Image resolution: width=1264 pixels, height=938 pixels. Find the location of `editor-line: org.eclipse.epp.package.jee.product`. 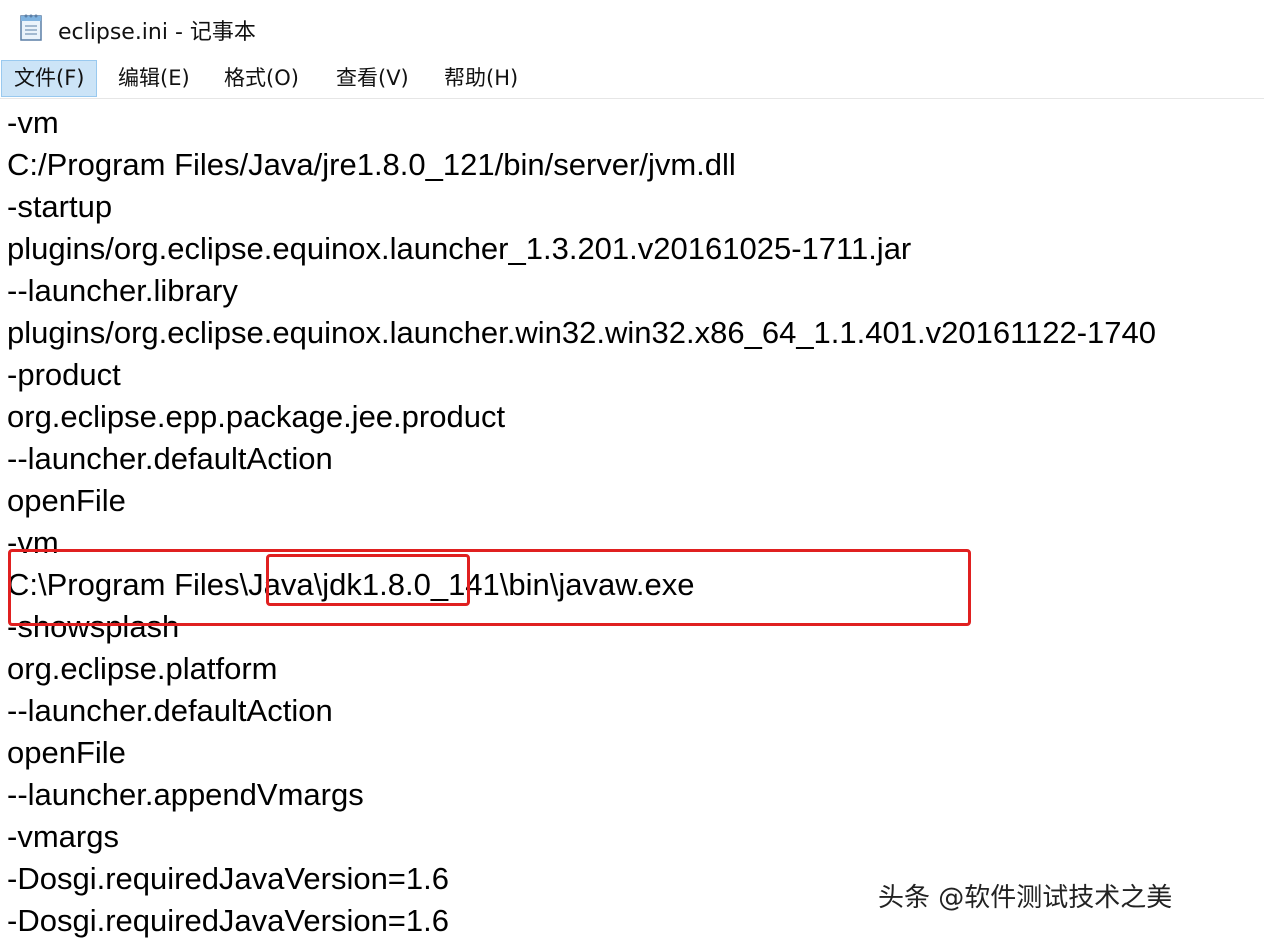

editor-line: org.eclipse.epp.package.jee.product is located at coordinates (256, 416).